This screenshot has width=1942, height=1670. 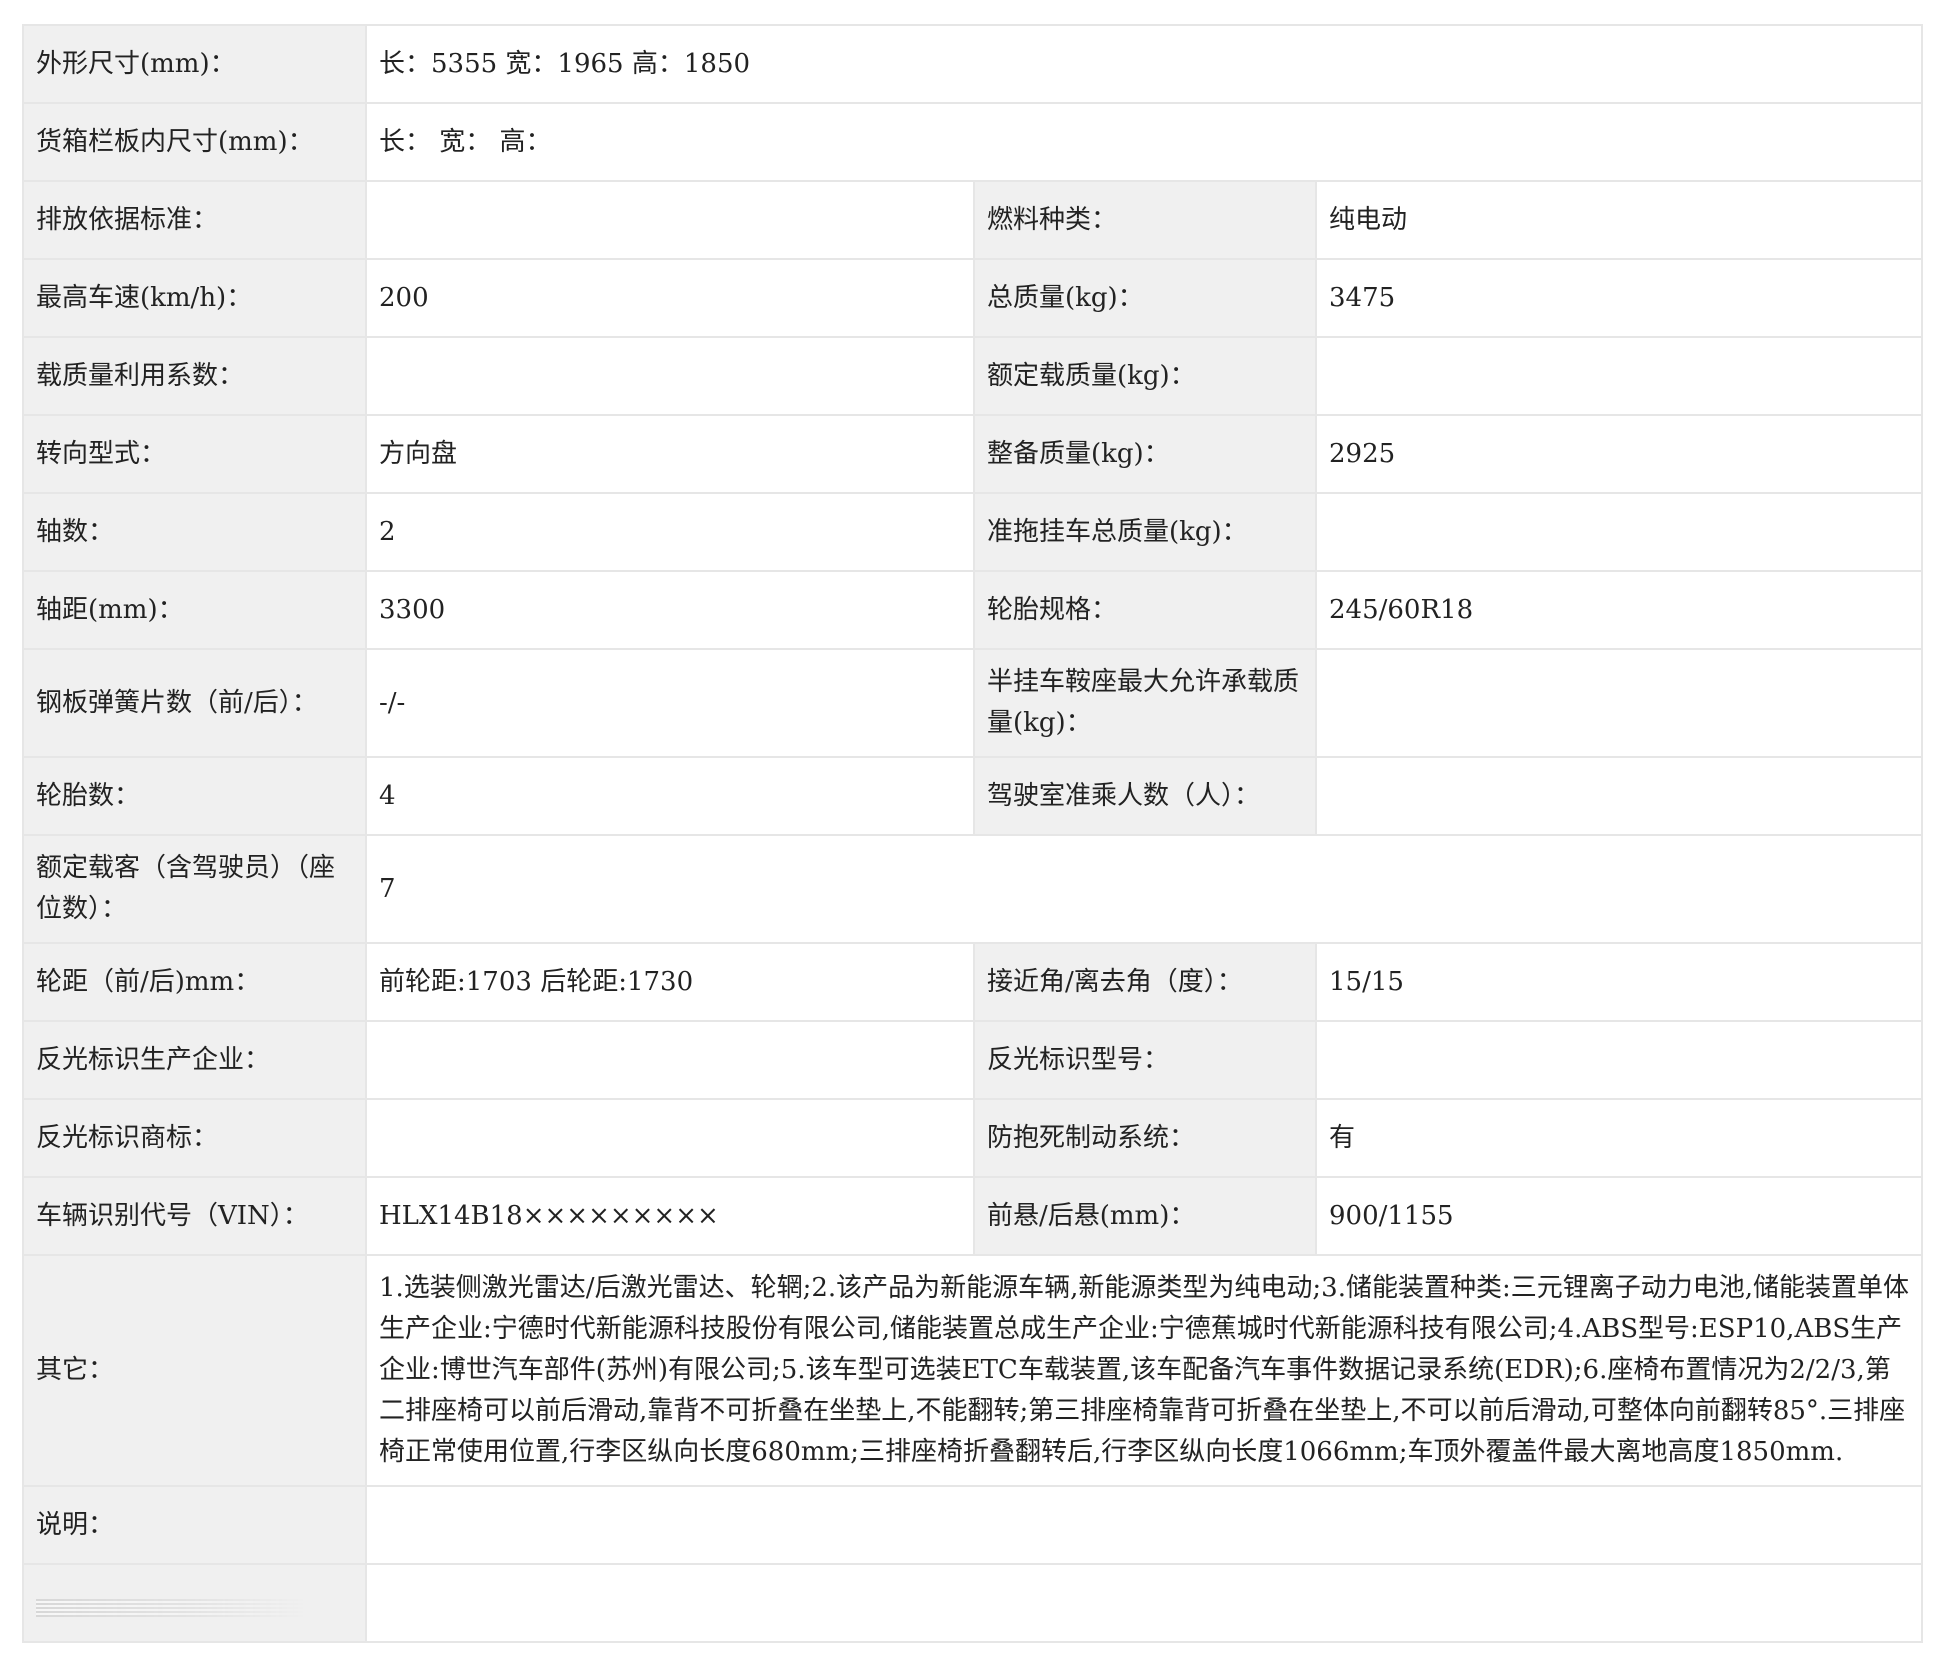 I want to click on blurred-text-mark, so click(x=171, y=1608).